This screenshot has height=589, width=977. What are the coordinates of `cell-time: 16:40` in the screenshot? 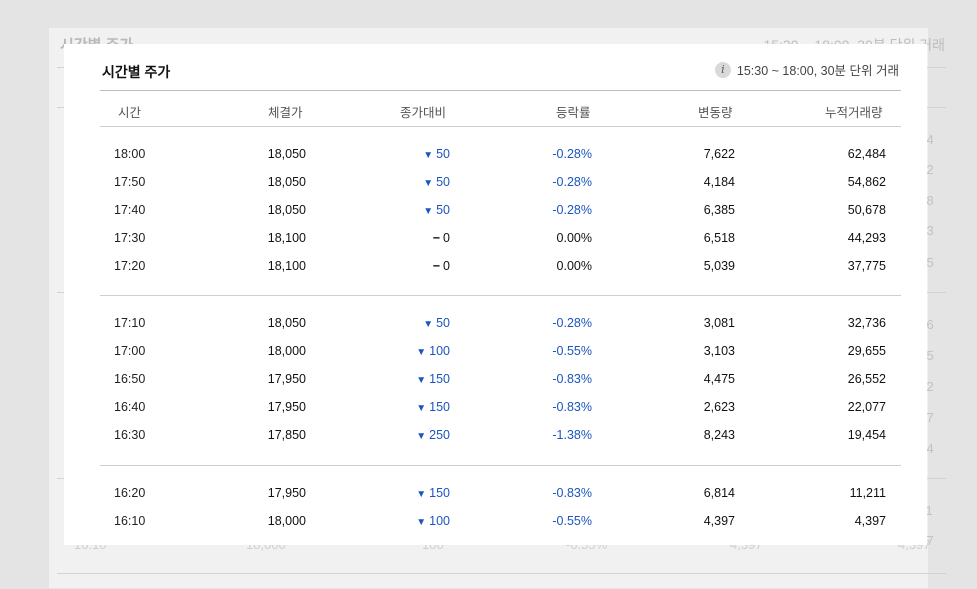 It's located at (130, 407).